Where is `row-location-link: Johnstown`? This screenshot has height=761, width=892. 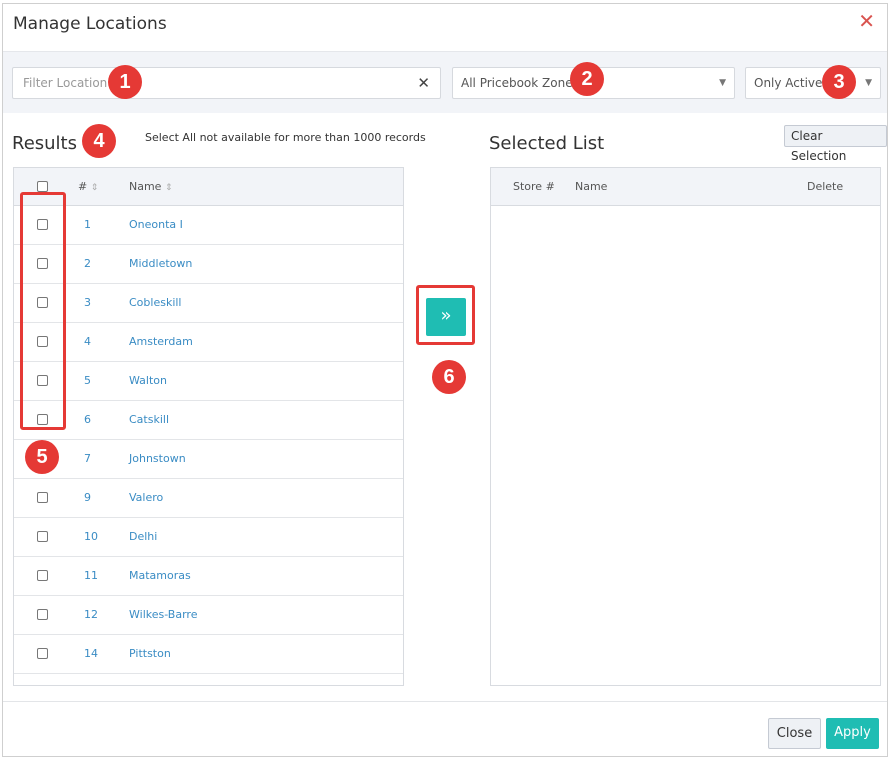 row-location-link: Johnstown is located at coordinates (157, 458).